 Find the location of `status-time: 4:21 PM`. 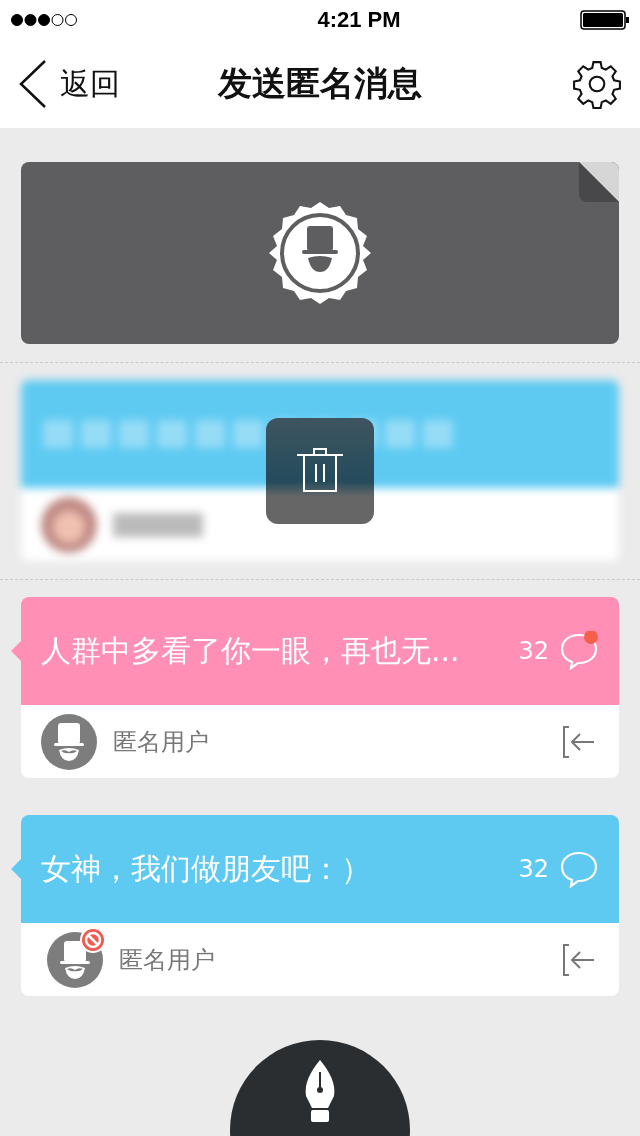

status-time: 4:21 PM is located at coordinates (359, 20).